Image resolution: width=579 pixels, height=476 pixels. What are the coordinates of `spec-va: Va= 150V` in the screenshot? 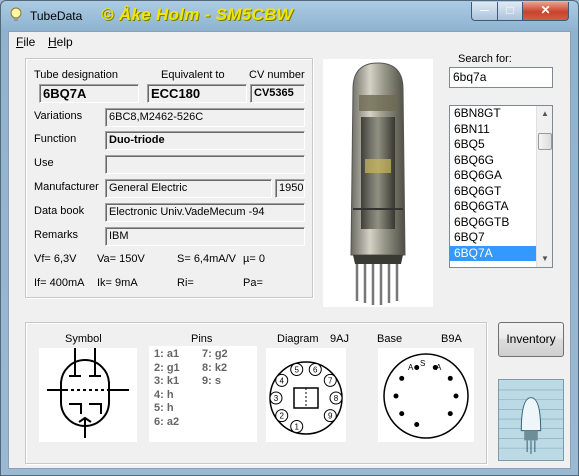 It's located at (121, 259).